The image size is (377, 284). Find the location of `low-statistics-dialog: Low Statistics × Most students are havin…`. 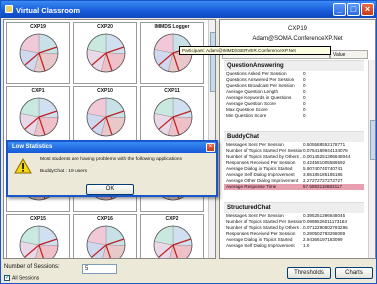

low-statistics-dialog: Low Statistics × Most students are havin… is located at coordinates (112, 168).